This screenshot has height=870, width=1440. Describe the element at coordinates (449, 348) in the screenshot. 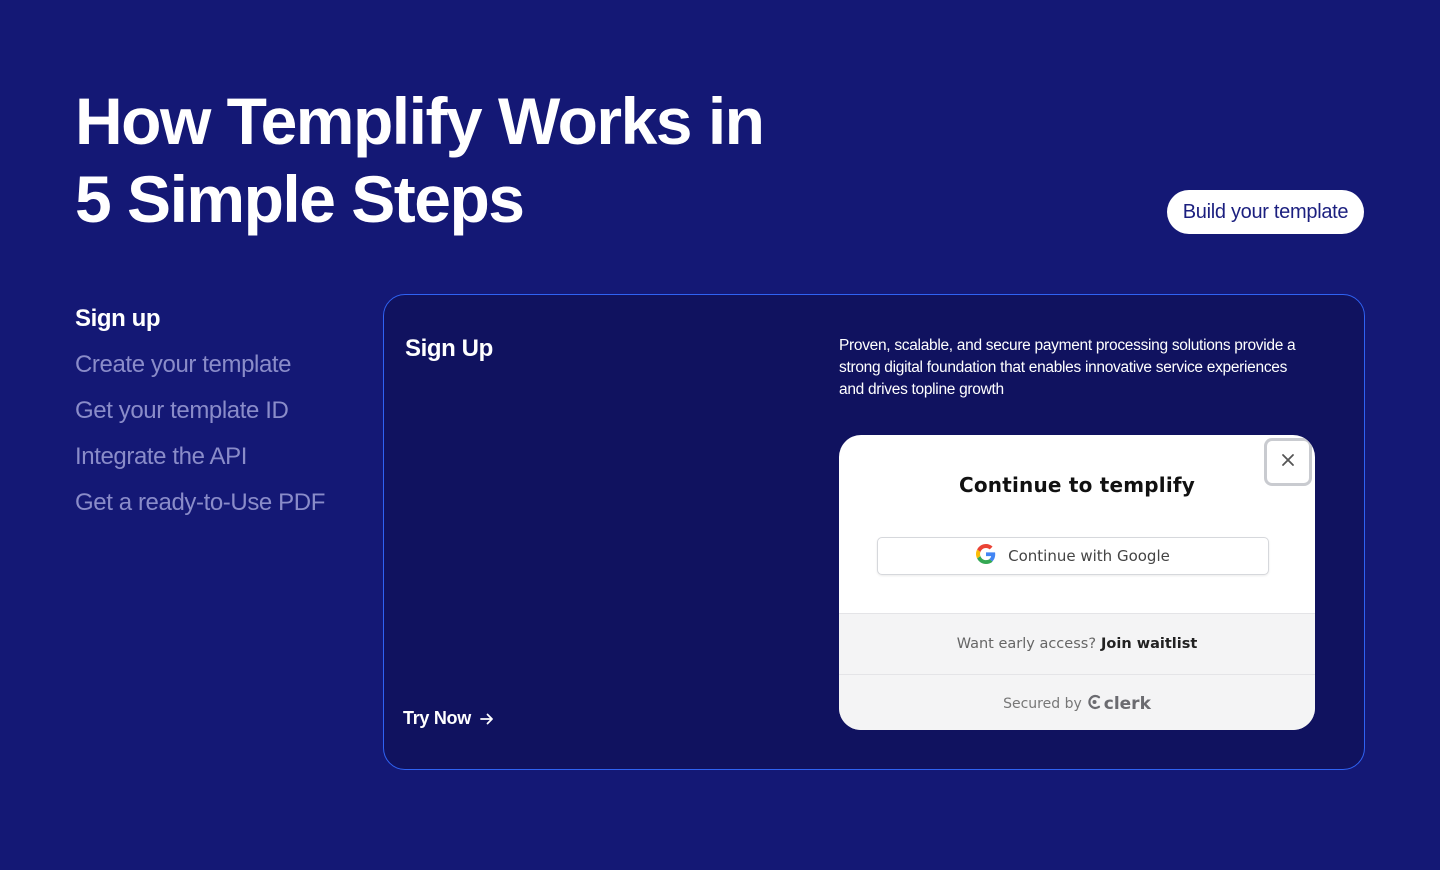

I see `card-title: Sign Up` at that location.